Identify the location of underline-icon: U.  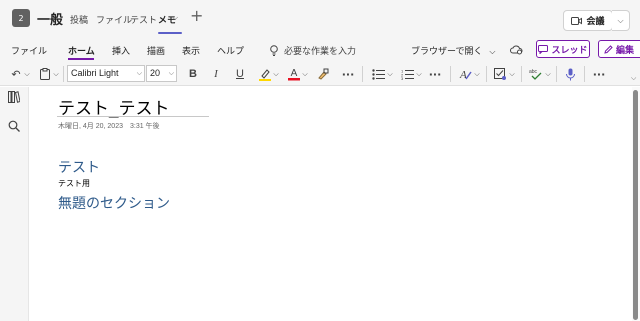
(240, 74).